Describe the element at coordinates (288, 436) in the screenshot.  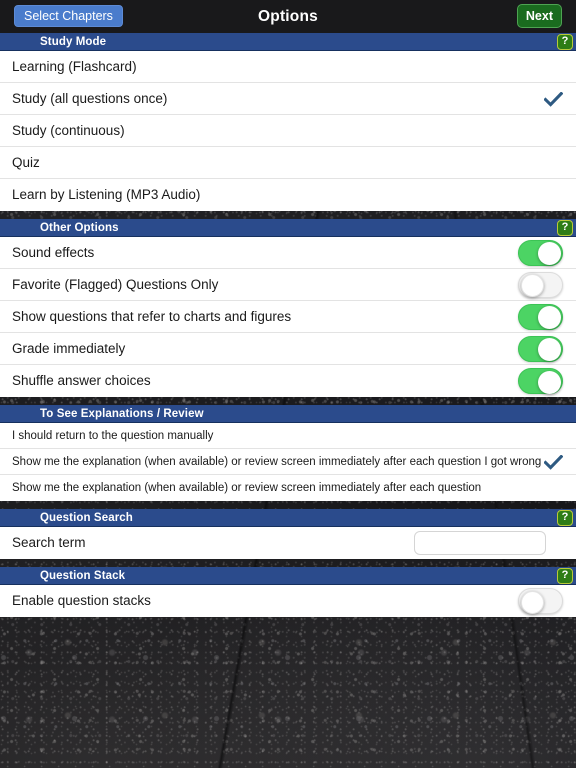
I see `list-item: I should return to the question manually` at that location.